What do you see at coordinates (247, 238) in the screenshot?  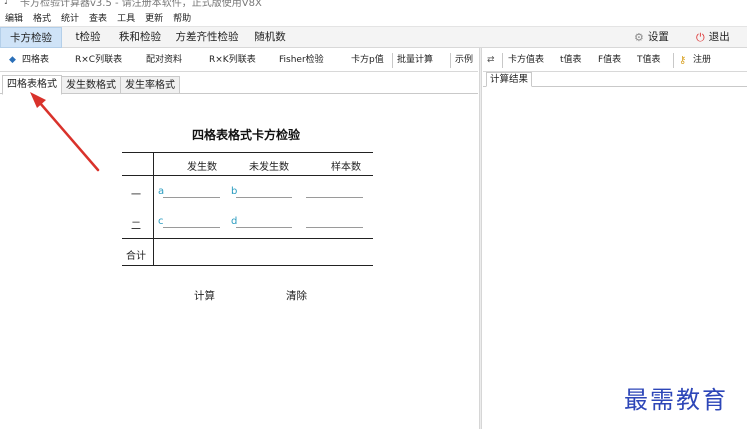 I see `table-total-border` at bounding box center [247, 238].